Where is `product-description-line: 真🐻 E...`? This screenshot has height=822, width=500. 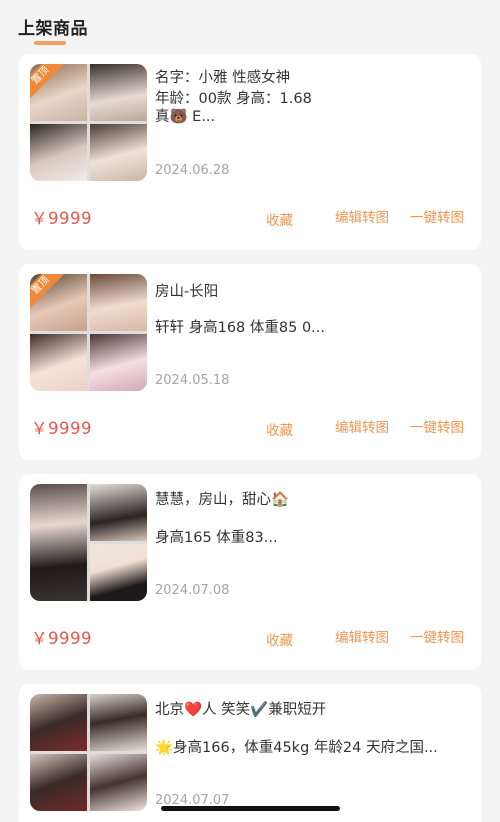 product-description-line: 真🐻 E... is located at coordinates (185, 117).